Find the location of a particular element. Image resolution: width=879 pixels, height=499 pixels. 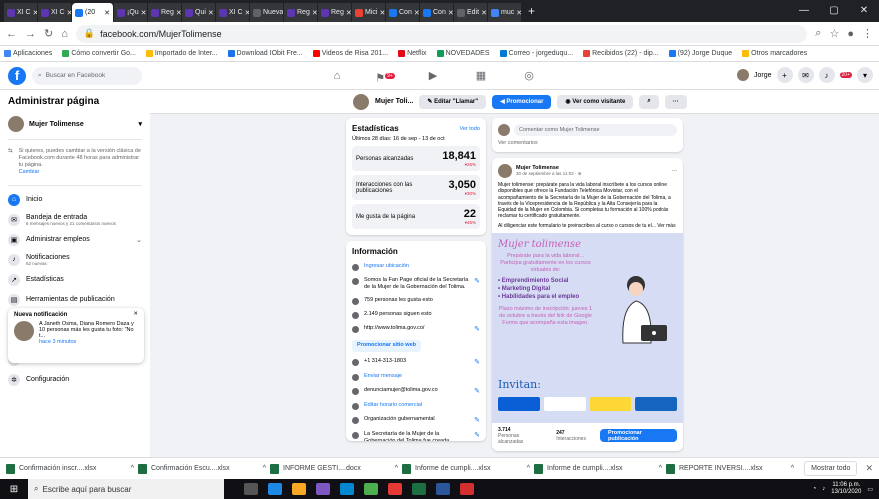

bookmark-item: Netflix is located at coordinates (412, 53).